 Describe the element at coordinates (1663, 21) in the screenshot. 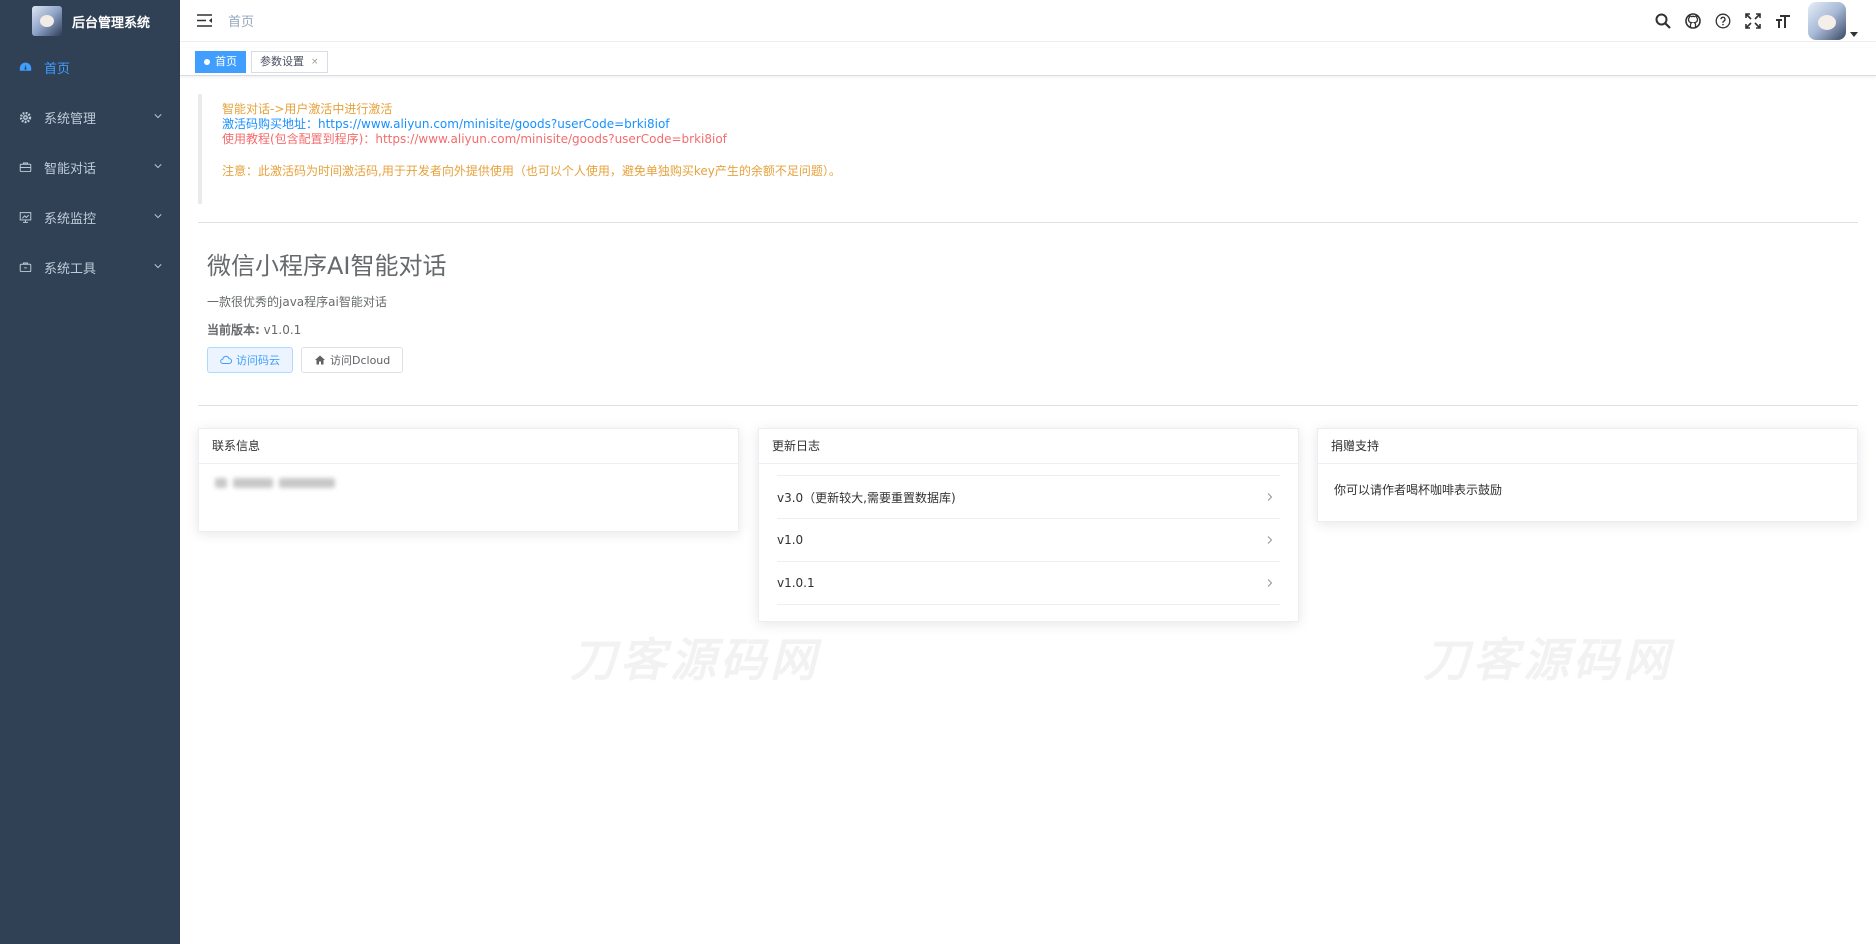

I see `search-icon` at that location.